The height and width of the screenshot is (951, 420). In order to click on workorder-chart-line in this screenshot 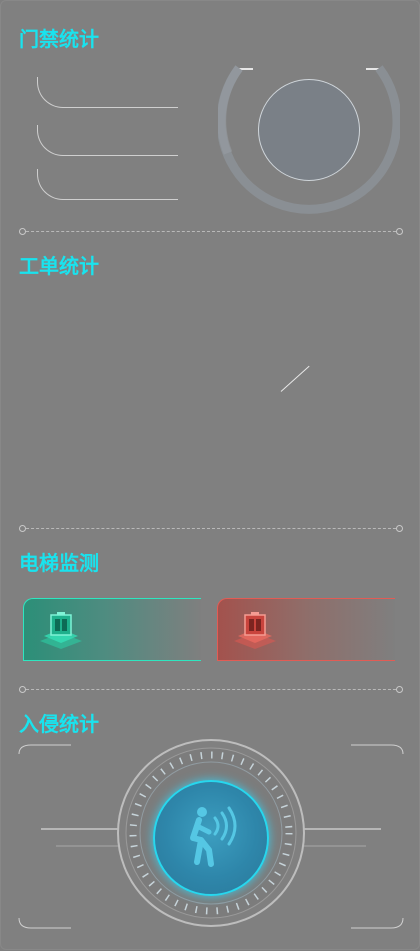, I will do `click(295, 378)`.